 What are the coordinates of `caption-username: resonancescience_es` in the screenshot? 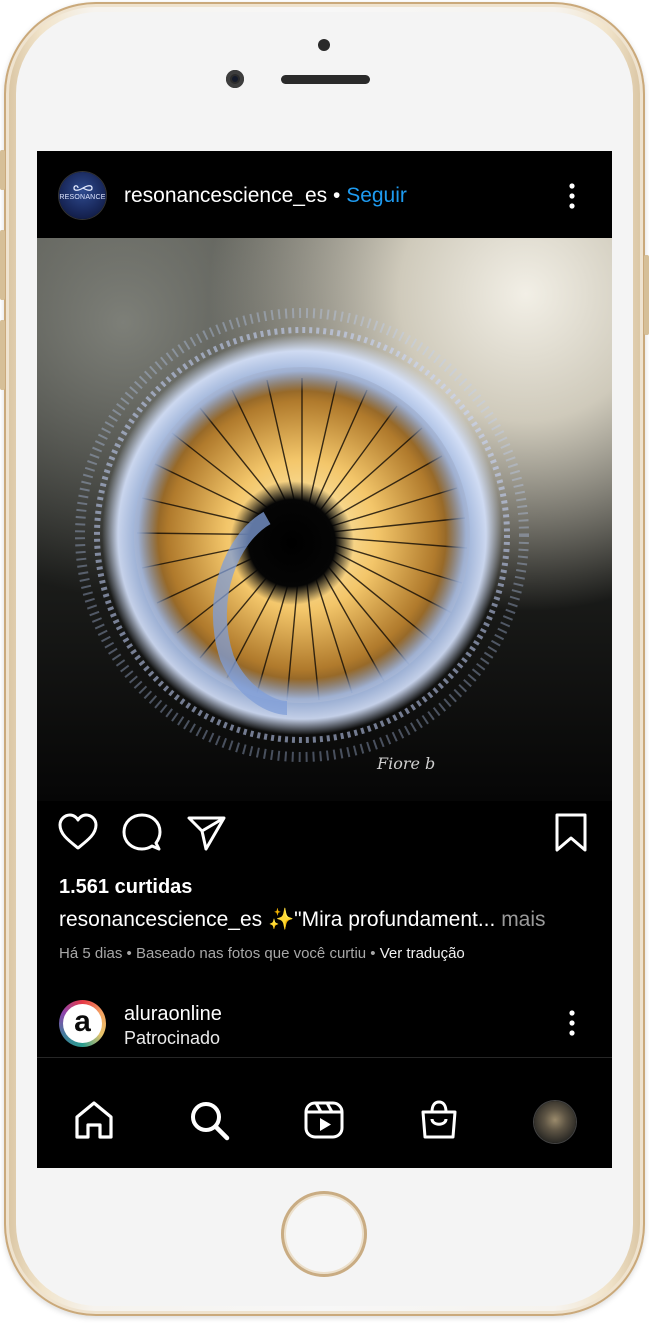 It's located at (160, 919).